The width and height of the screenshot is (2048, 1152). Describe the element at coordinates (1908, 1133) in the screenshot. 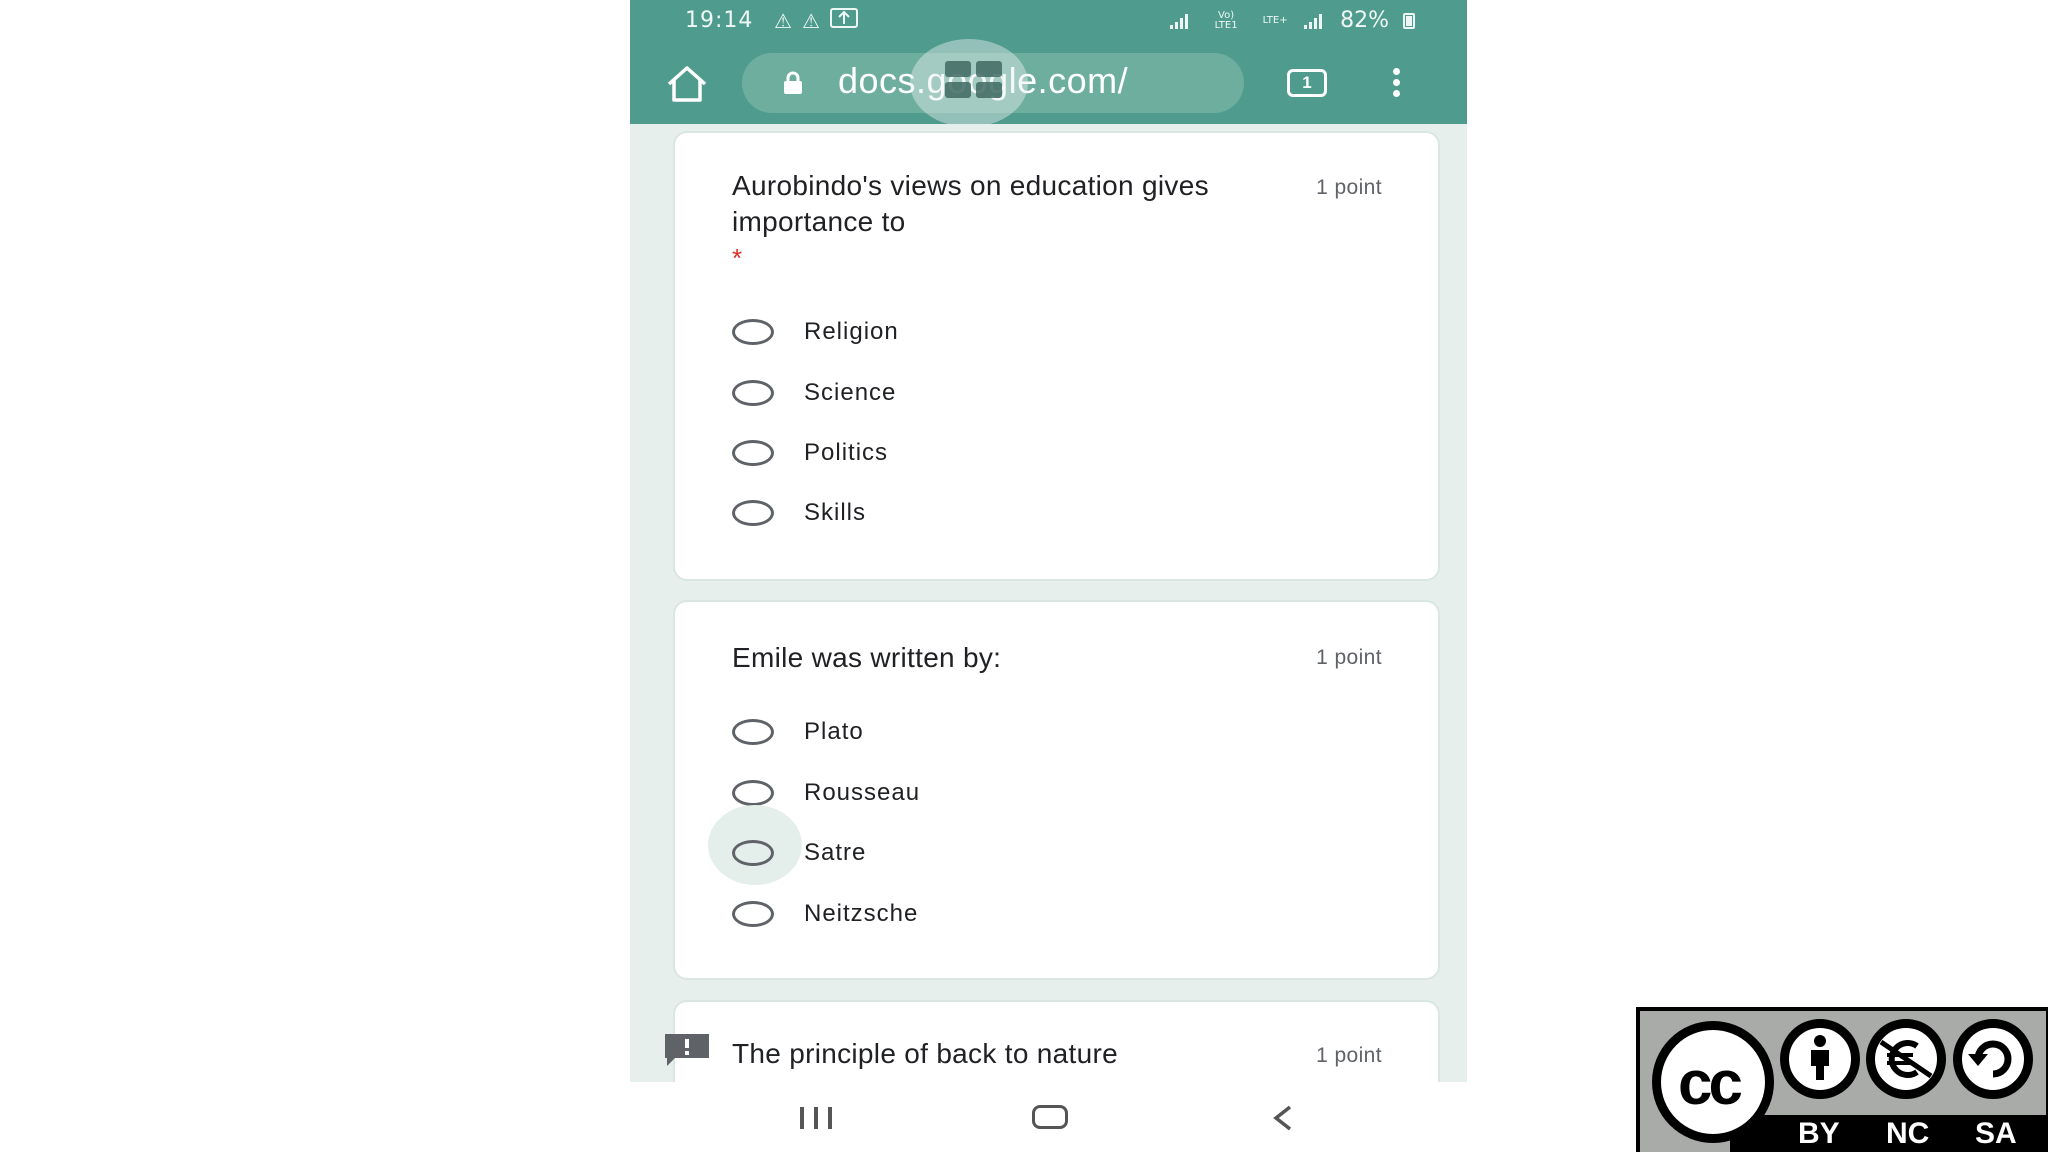

I see `license-label-nc: NC` at that location.